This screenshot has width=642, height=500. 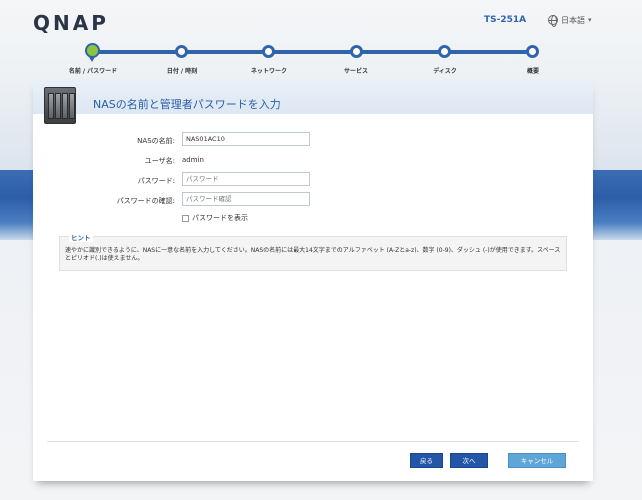 I want to click on step-6-node, so click(x=532, y=51).